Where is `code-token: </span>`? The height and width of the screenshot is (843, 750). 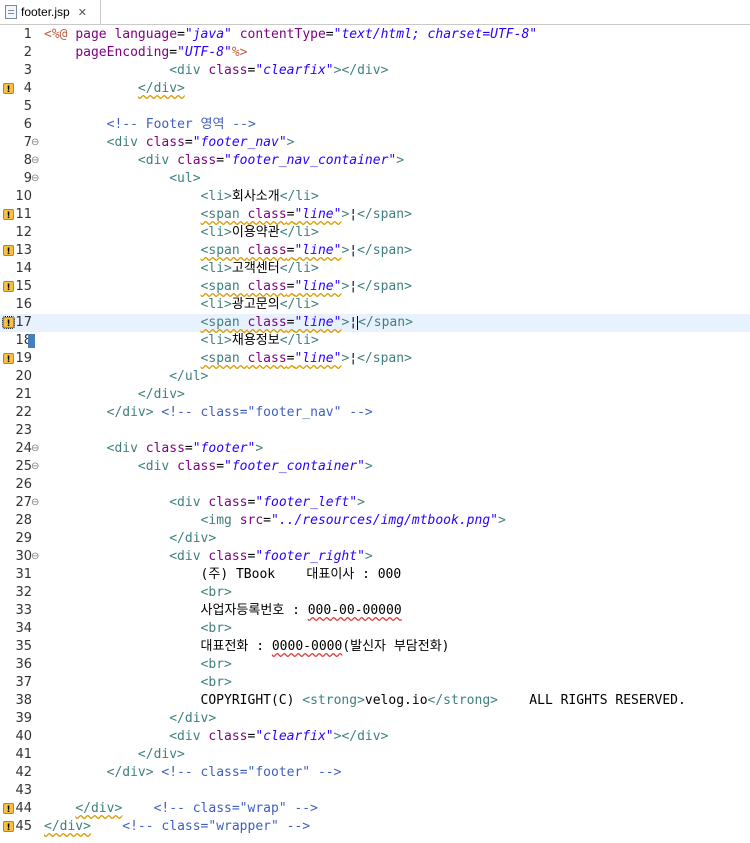 code-token: </span> is located at coordinates (385, 322).